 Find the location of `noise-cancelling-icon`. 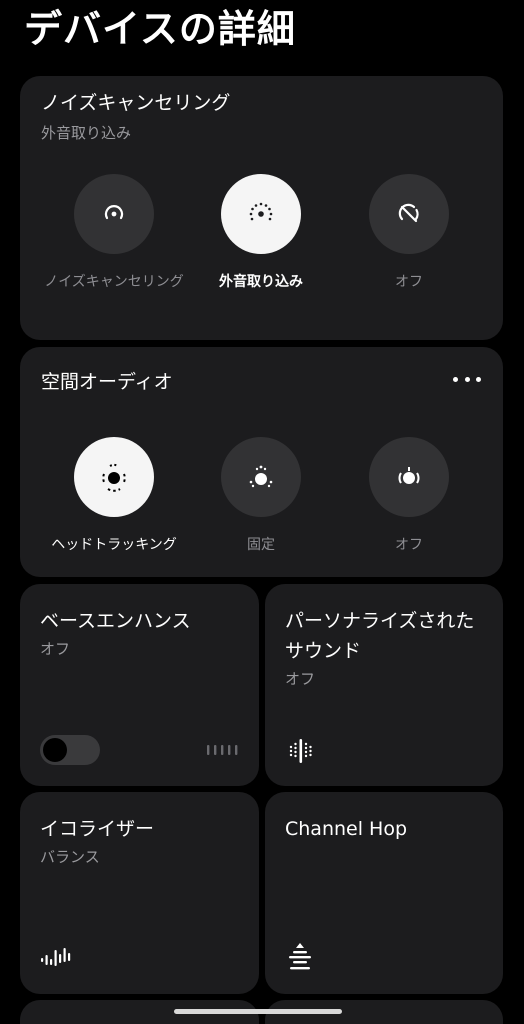

noise-cancelling-icon is located at coordinates (114, 214).